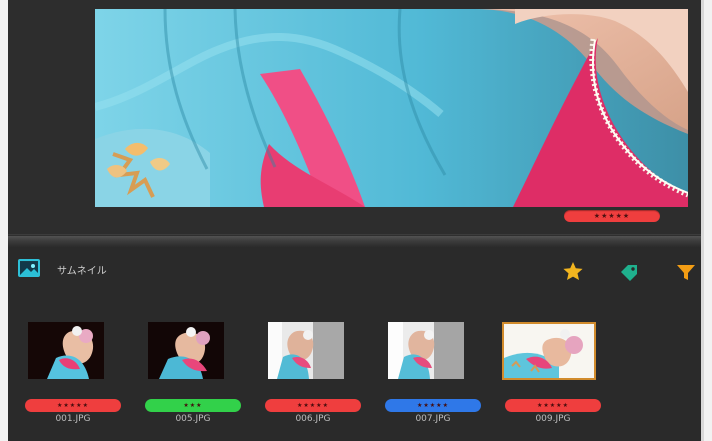  I want to click on thumbnail-009: ★★★★★ 009.JPG, so click(544, 373).